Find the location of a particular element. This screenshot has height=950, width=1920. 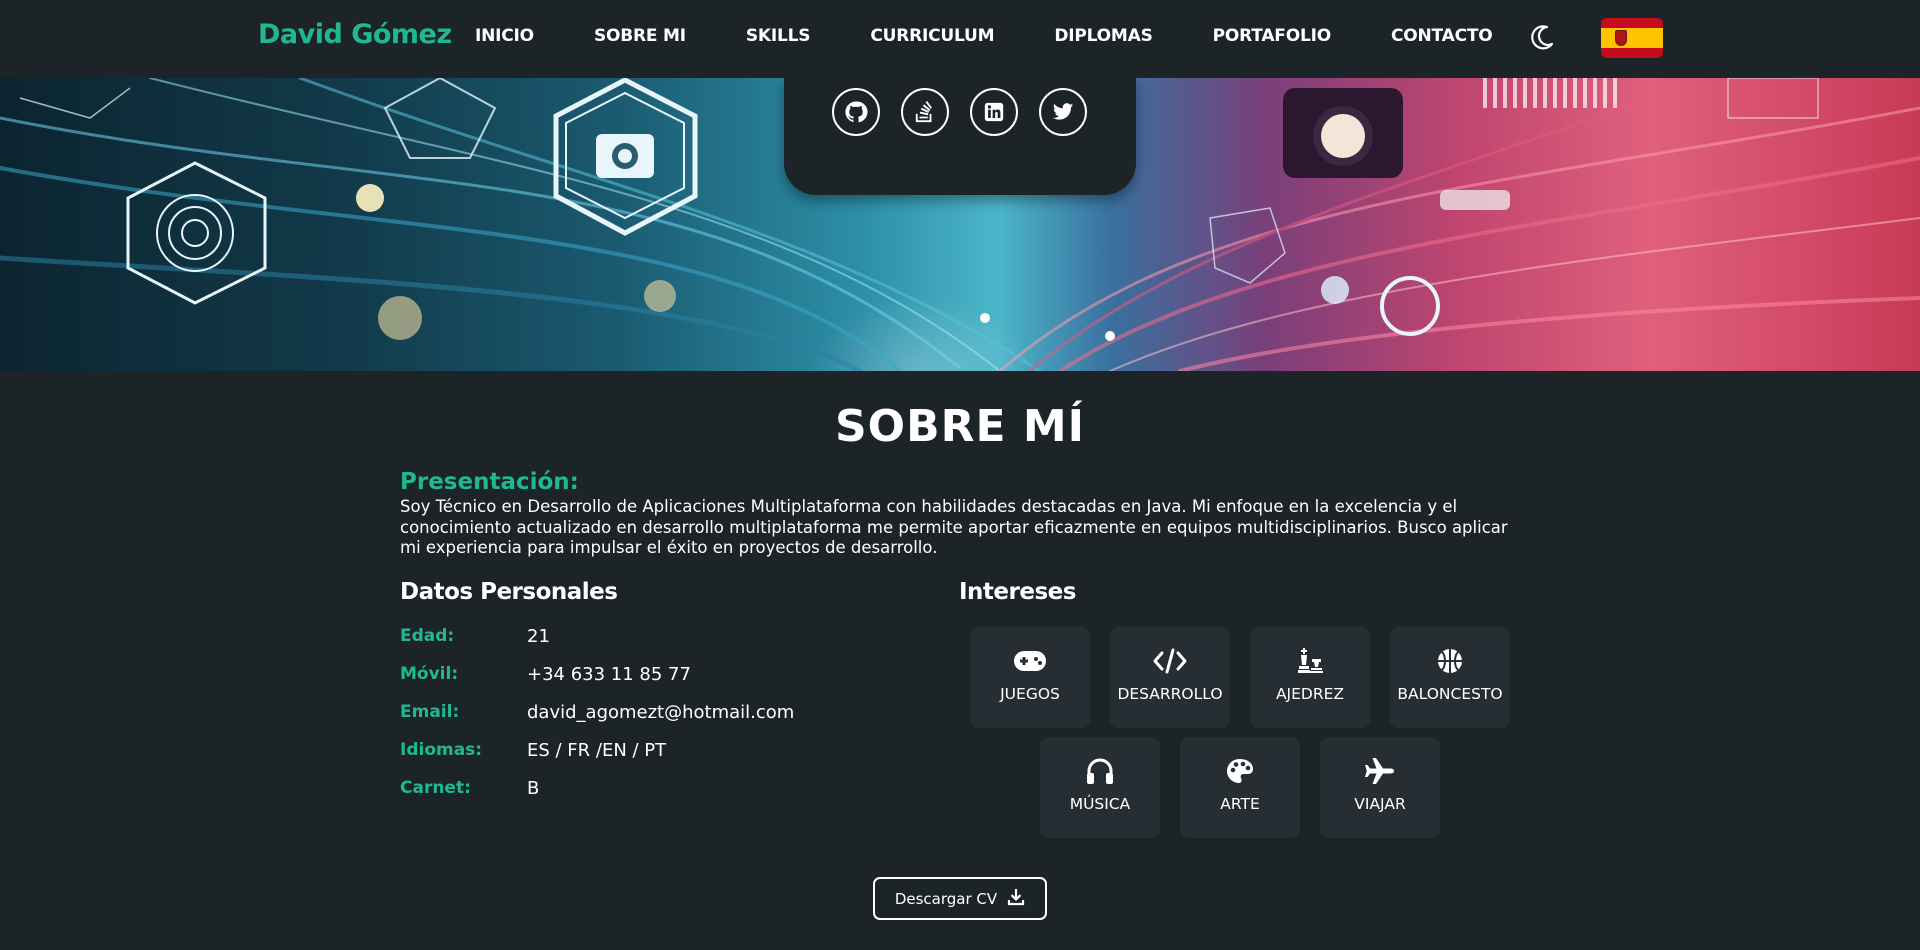

interest-label: AJEDREZ is located at coordinates (1310, 694).